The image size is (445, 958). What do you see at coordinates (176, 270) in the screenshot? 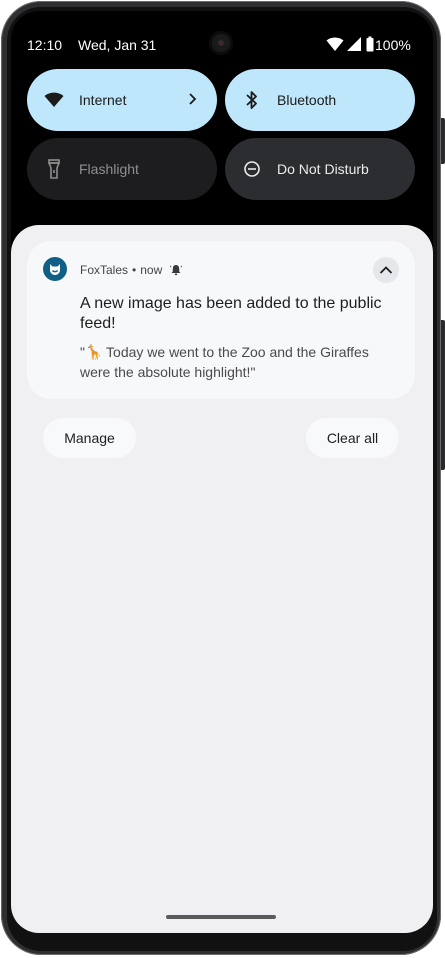
I see `alert-bell-icon` at bounding box center [176, 270].